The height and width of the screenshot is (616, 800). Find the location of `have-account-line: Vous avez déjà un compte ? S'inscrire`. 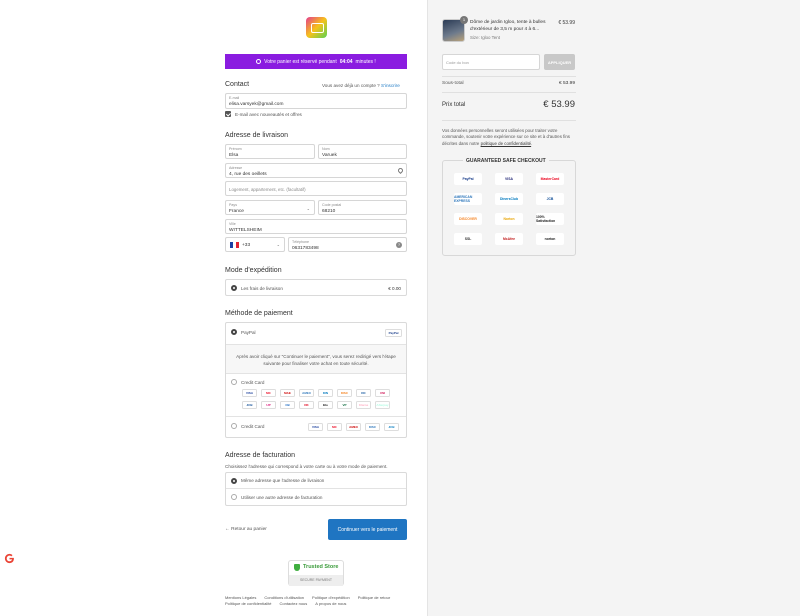

have-account-line: Vous avez déjà un compte ? S'inscrire is located at coordinates (361, 85).